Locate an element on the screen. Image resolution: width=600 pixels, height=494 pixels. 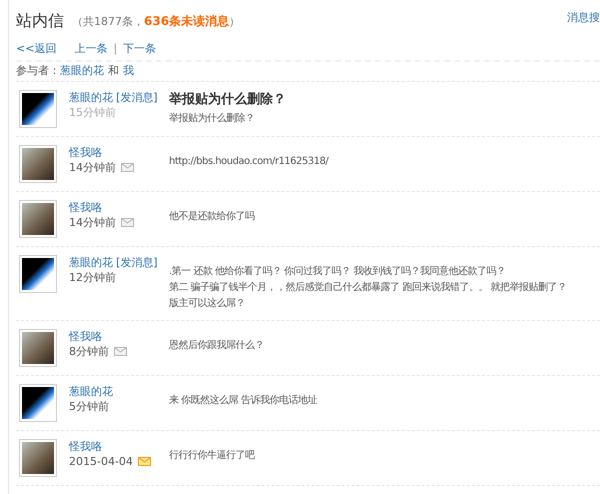
participant-link: 我 is located at coordinates (128, 71).